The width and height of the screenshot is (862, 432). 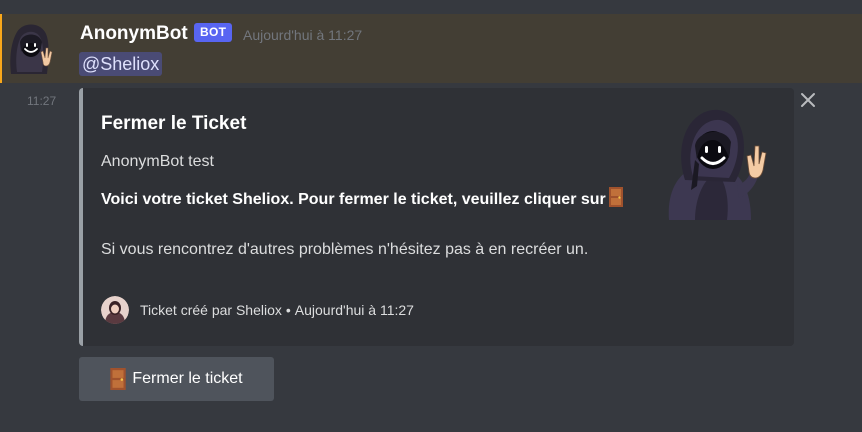 What do you see at coordinates (211, 310) in the screenshot?
I see `footer-text: Ticket créé par Sheliox` at bounding box center [211, 310].